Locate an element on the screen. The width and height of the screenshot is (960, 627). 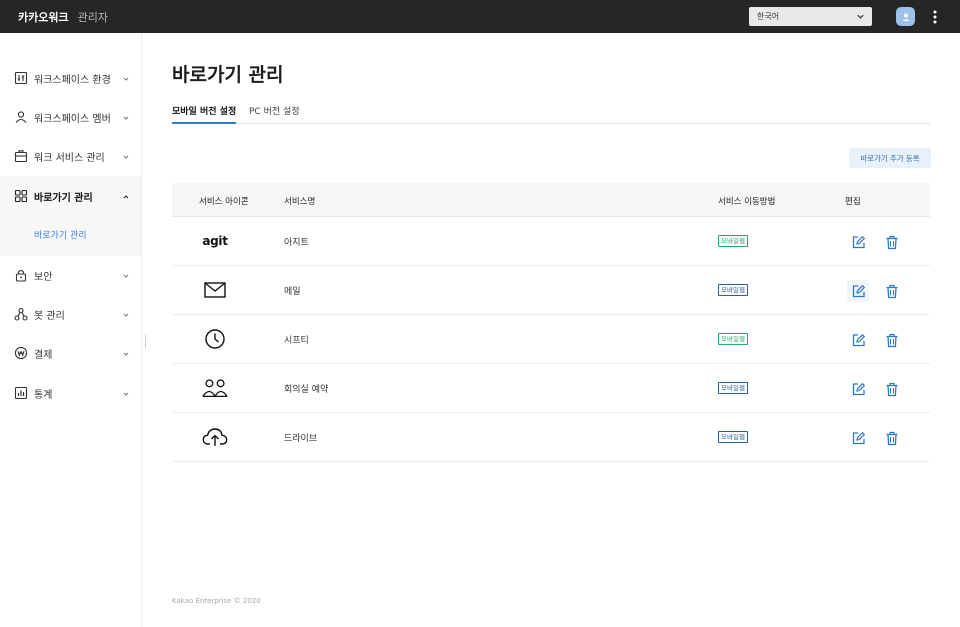
sidebar-resize-handle is located at coordinates (145, 341).